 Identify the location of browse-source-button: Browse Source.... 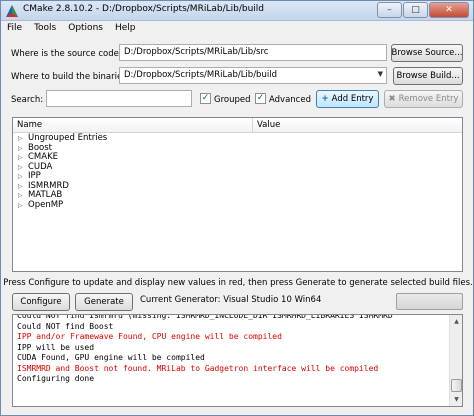
(427, 53).